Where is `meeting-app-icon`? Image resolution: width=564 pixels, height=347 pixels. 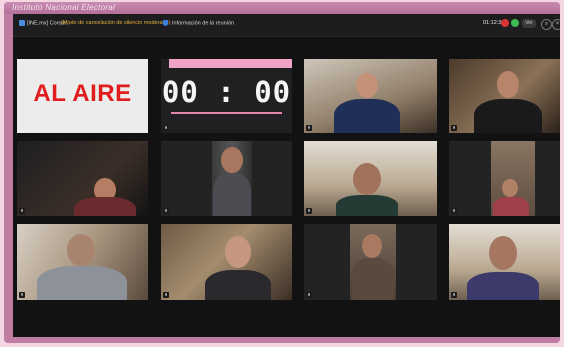
meeting-app-icon is located at coordinates (22, 23).